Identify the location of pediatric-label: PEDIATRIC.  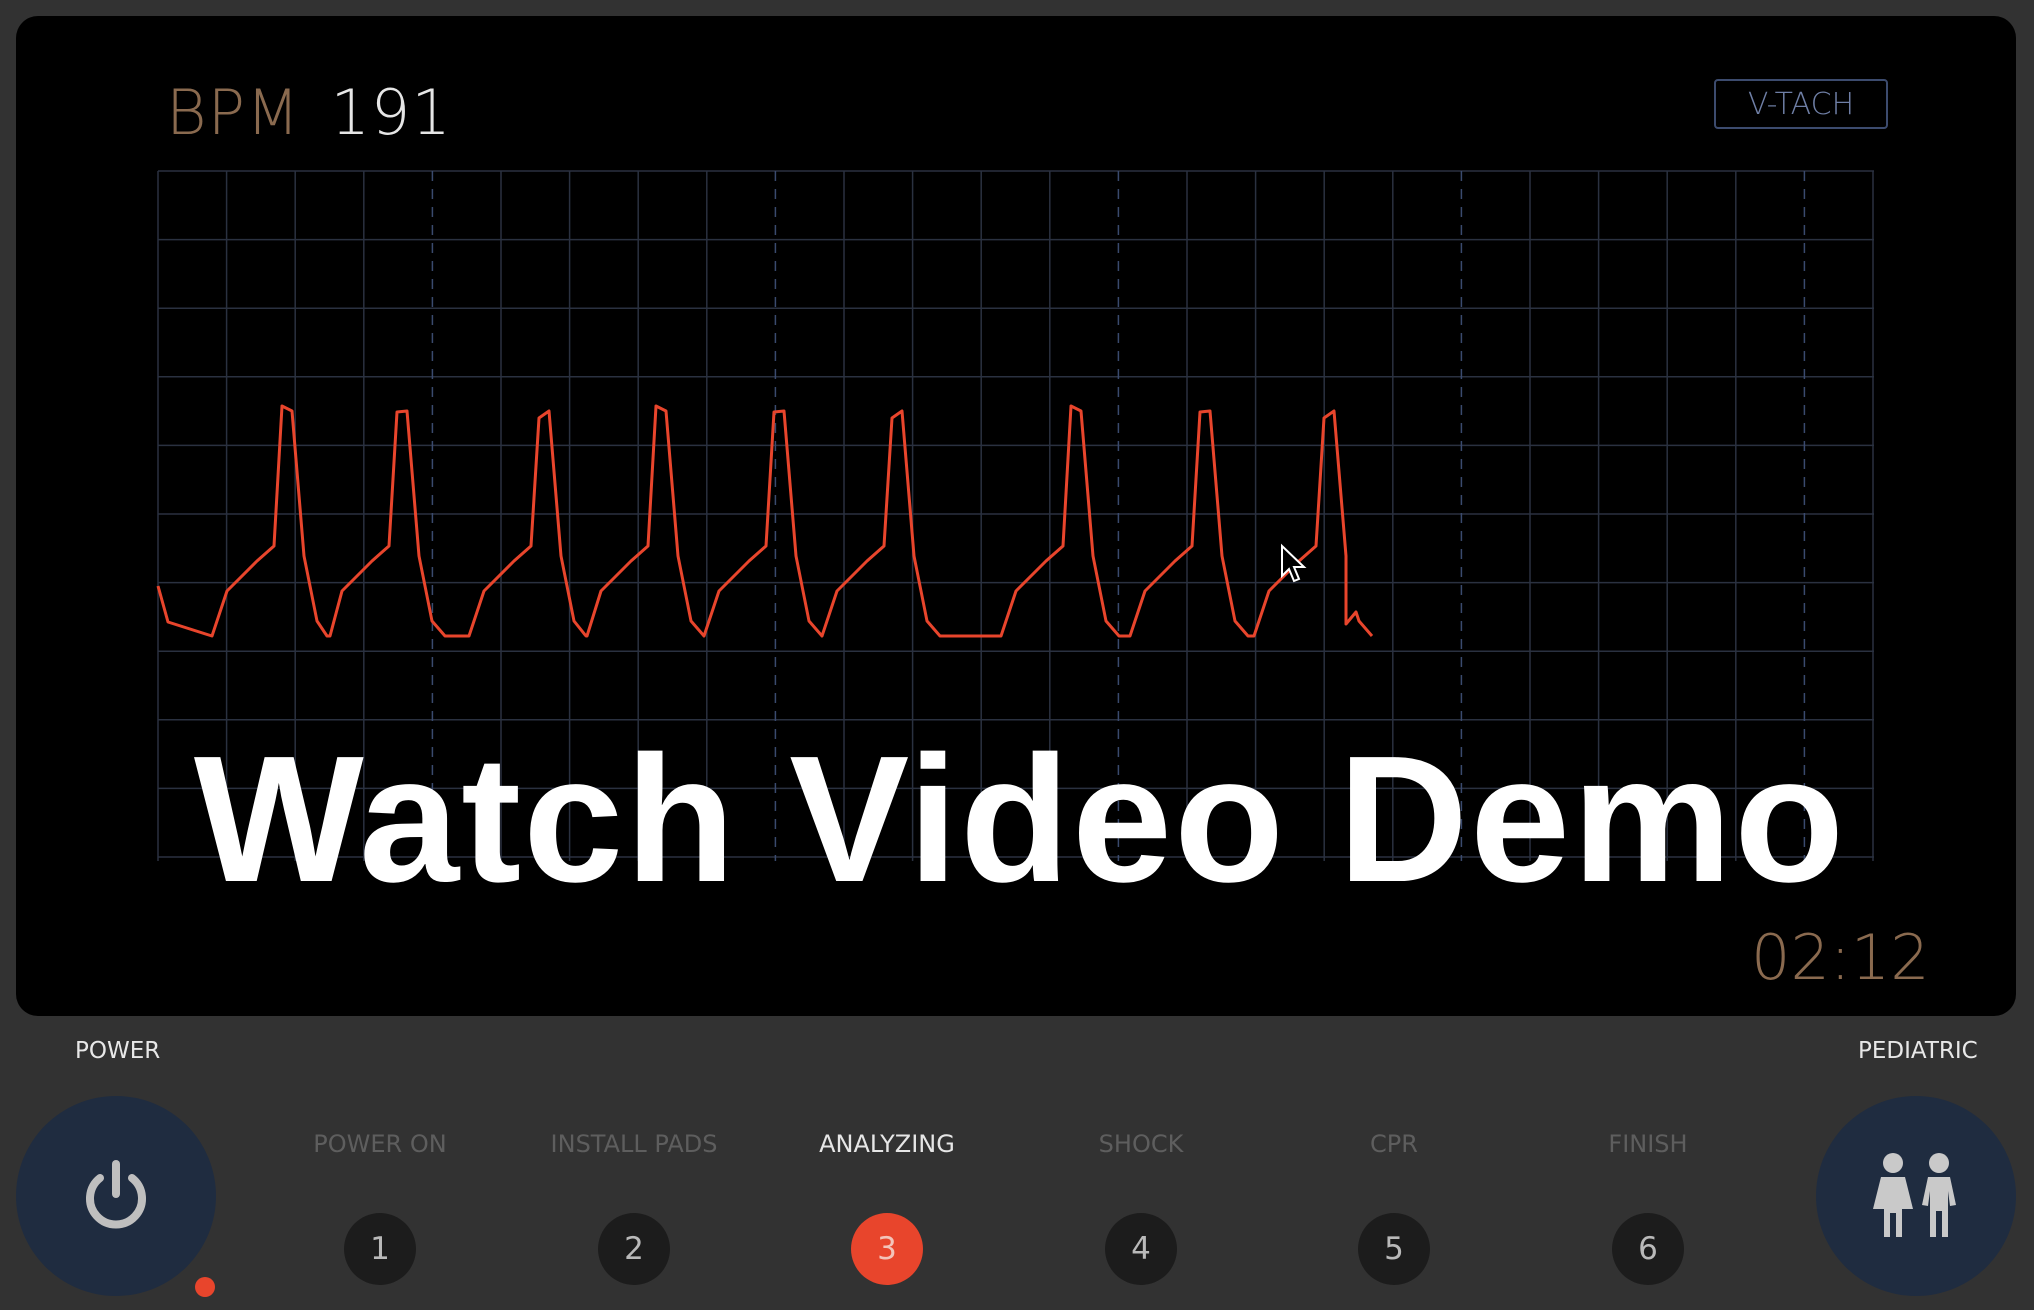
(1918, 1051).